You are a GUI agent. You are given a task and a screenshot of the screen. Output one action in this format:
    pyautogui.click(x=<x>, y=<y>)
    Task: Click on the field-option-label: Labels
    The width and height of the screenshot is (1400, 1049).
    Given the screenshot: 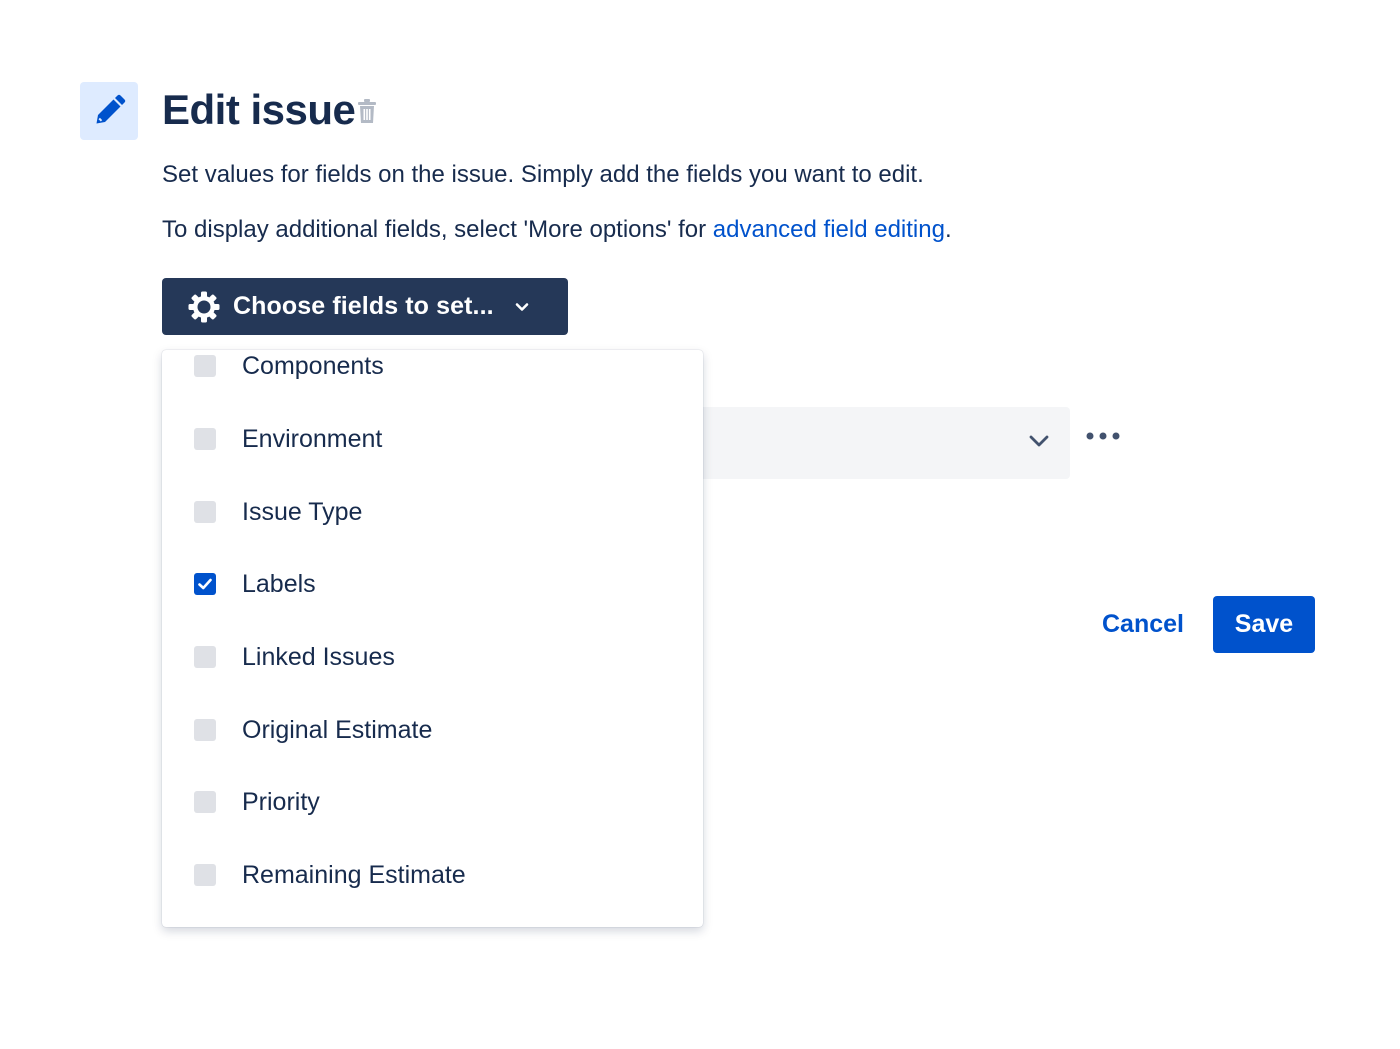 What is the action you would take?
    pyautogui.click(x=279, y=583)
    